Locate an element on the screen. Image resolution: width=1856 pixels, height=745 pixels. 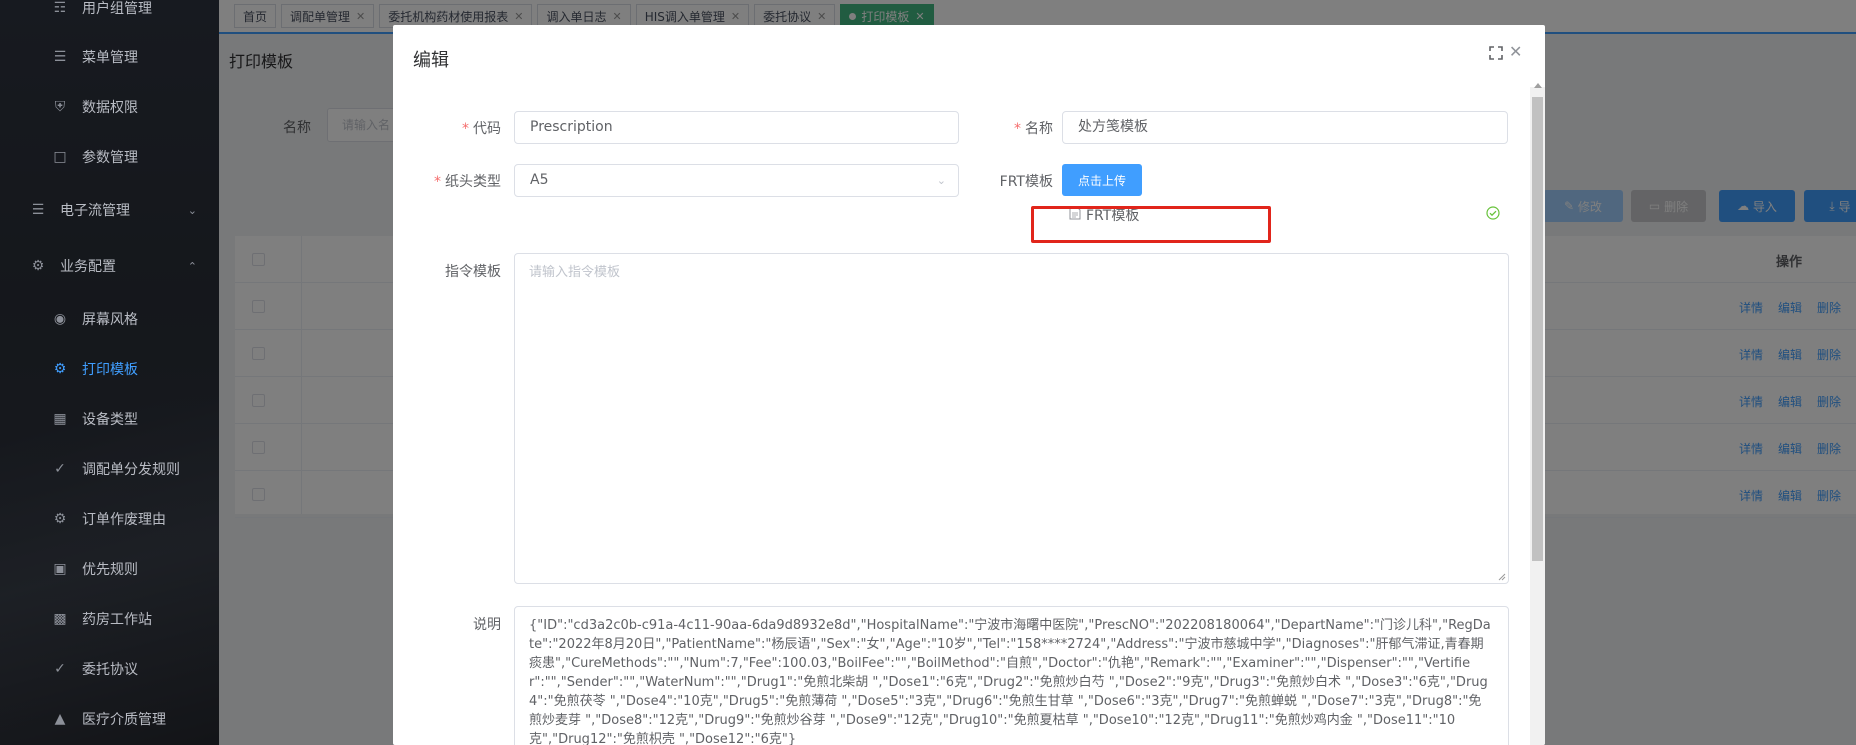
sidebar-item-void-reasons: ⚙ 订单作废理由 is located at coordinates (109, 519).